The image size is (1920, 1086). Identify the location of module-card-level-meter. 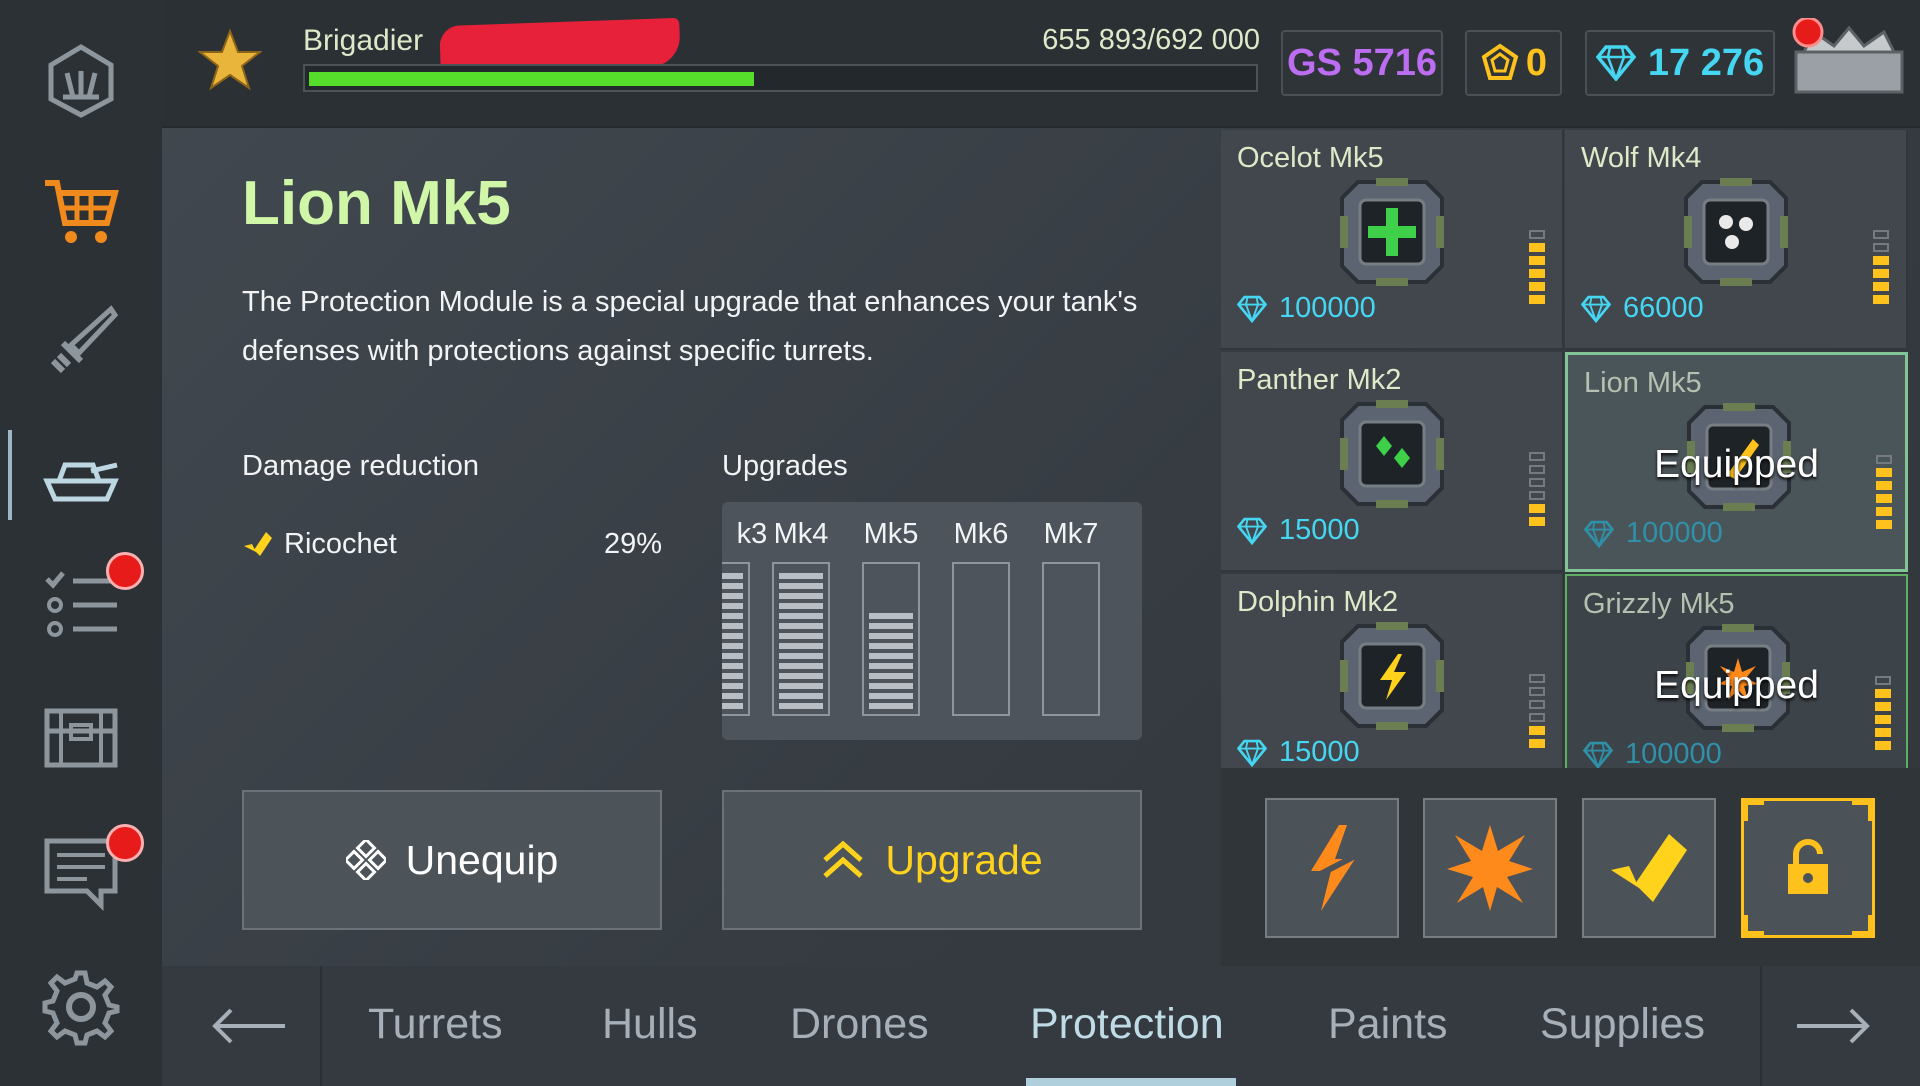
(1881, 267).